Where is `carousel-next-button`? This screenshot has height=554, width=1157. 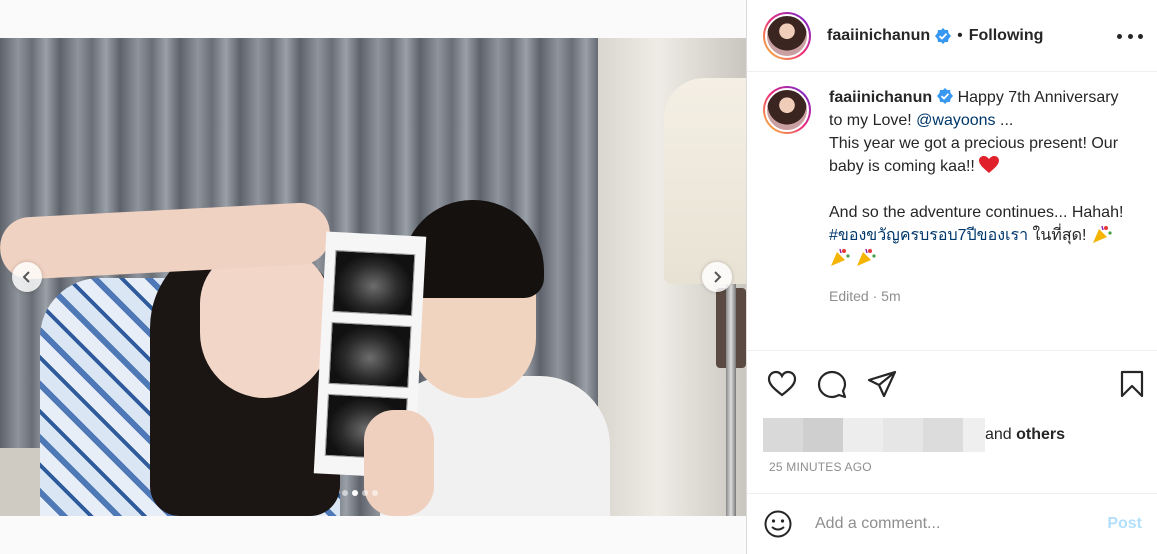
carousel-next-button is located at coordinates (717, 277).